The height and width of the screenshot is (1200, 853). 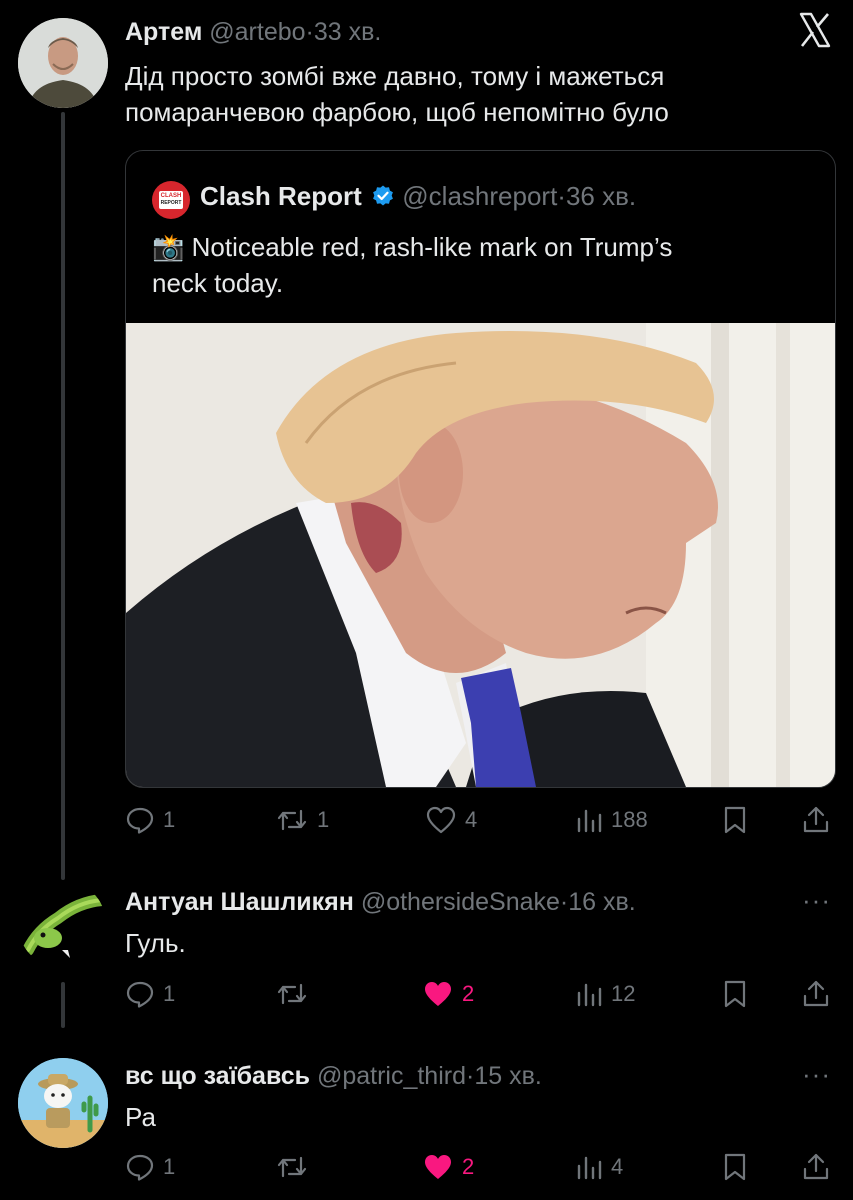 I want to click on clash-logo-text-top: CLASH, so click(x=171, y=196).